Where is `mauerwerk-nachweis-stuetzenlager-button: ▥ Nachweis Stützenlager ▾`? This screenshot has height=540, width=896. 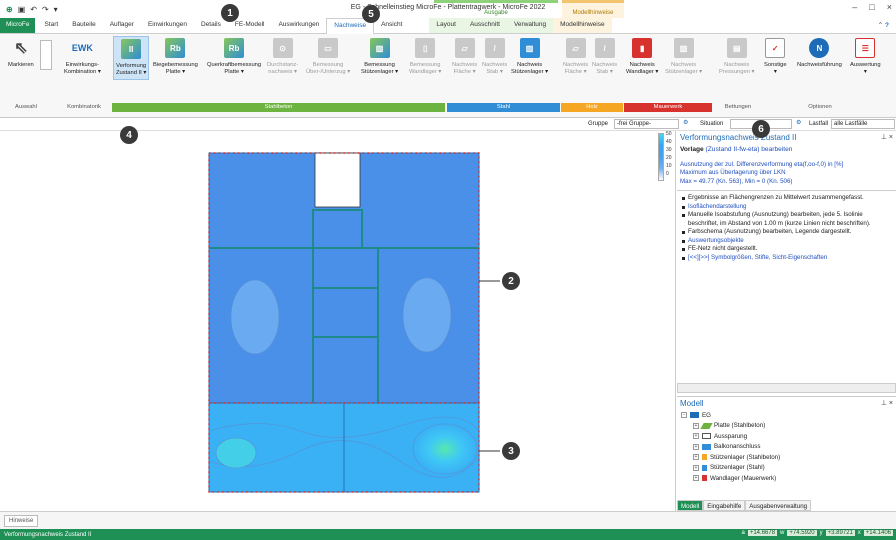
mauerwerk-nachweis-stuetzenlager-button: ▥ Nachweis Stützenlager ▾ is located at coordinates (683, 57).